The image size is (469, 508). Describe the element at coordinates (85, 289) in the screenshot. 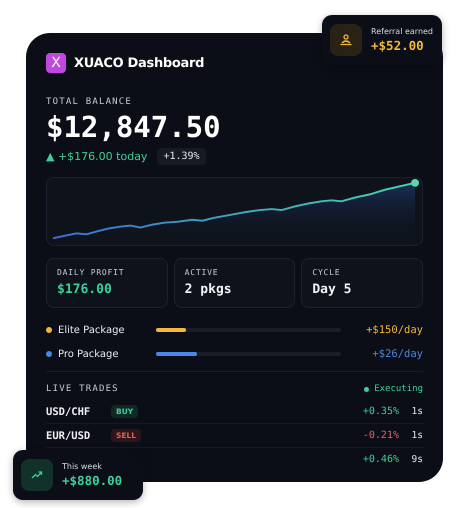

I see `stat-value: $176.00` at that location.